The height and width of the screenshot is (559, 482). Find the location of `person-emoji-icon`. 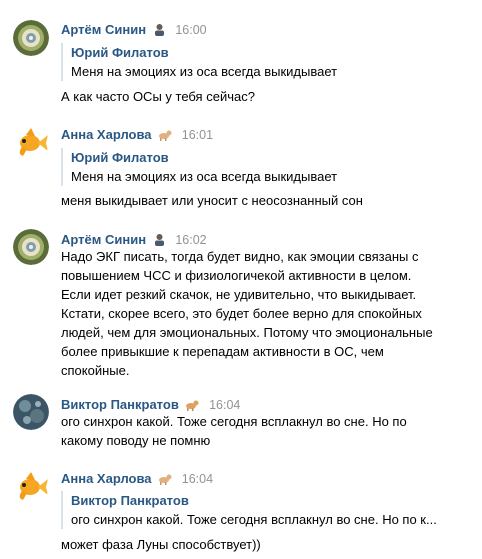

person-emoji-icon is located at coordinates (159, 31).